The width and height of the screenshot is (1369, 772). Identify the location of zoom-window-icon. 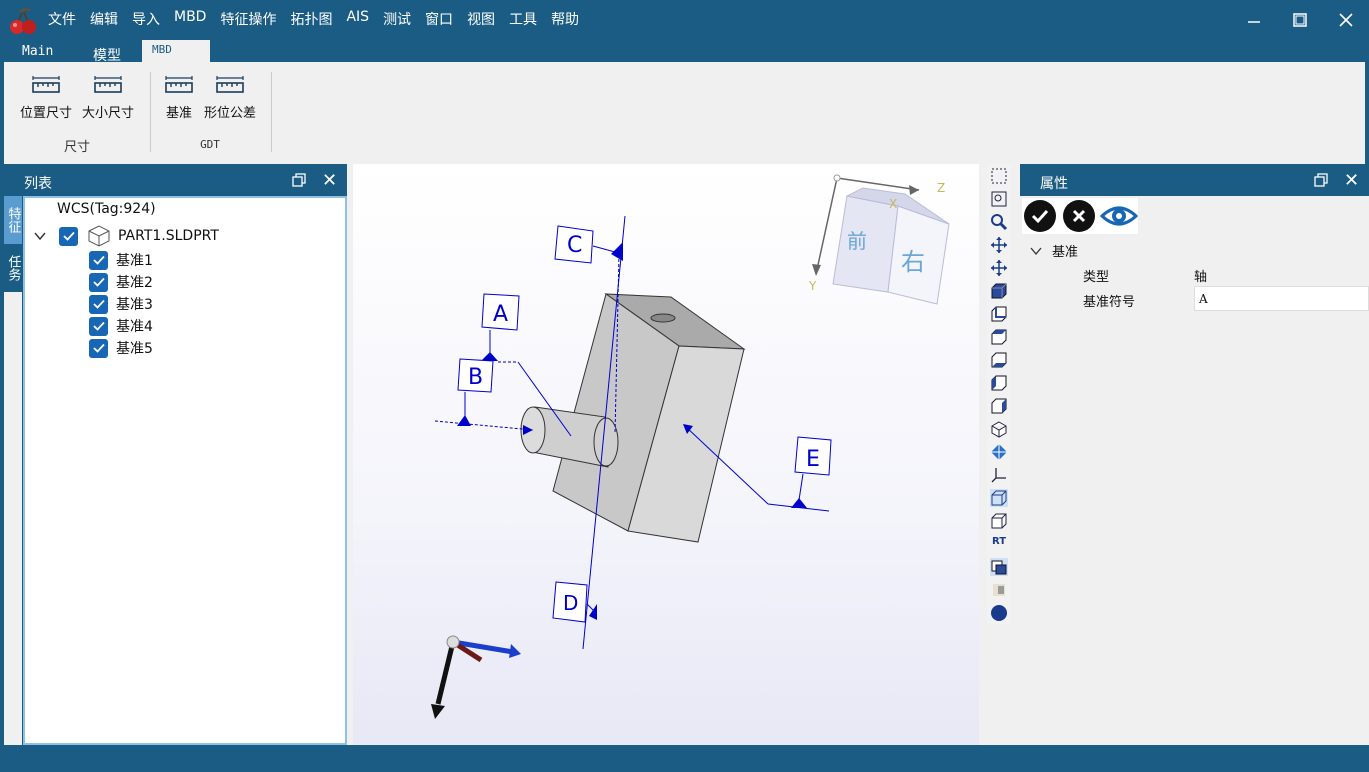
(999, 199).